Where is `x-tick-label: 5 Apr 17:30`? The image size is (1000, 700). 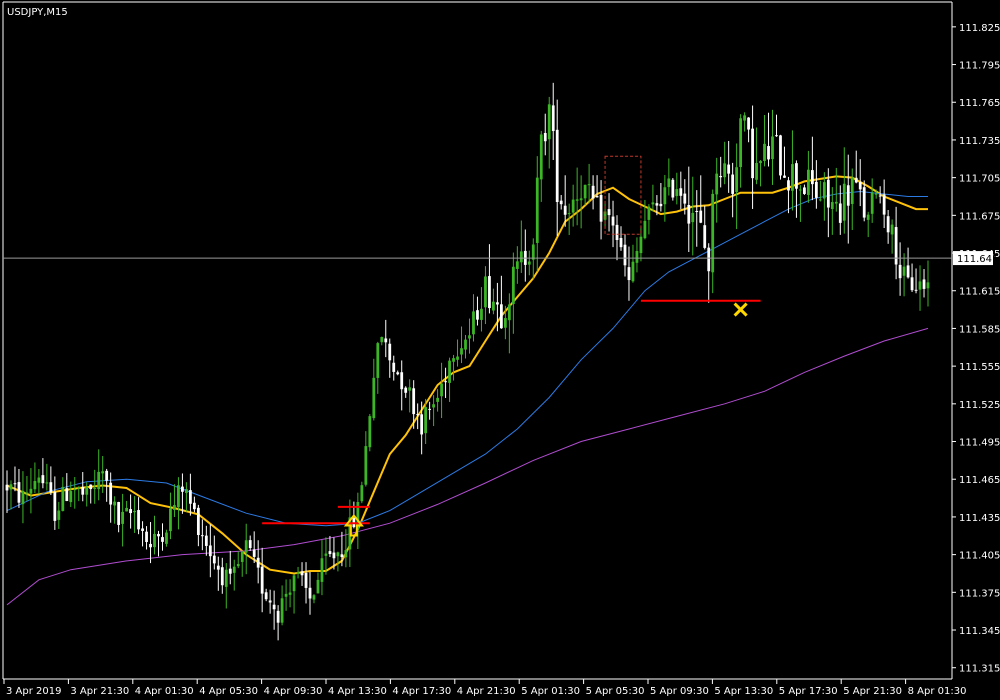
x-tick-label: 5 Apr 17:30 is located at coordinates (808, 691).